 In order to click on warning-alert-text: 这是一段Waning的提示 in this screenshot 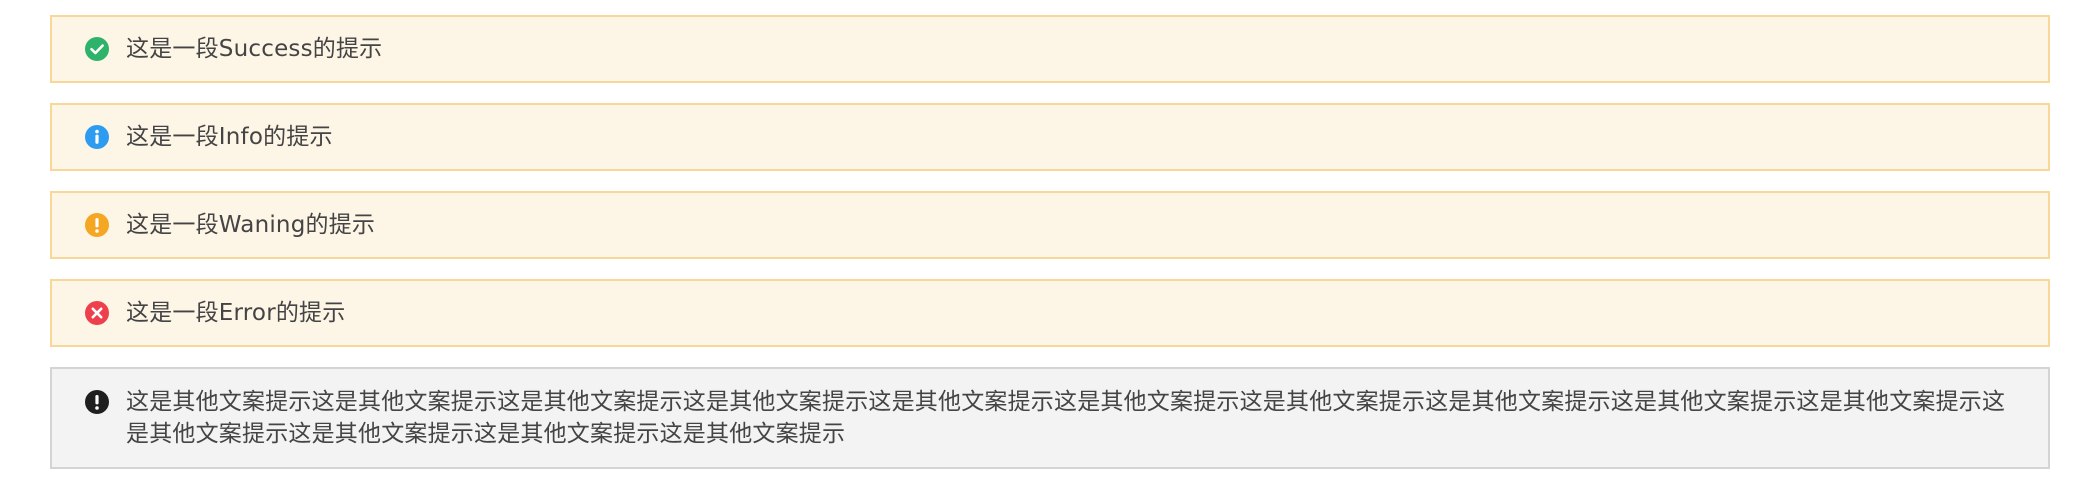, I will do `click(251, 225)`.